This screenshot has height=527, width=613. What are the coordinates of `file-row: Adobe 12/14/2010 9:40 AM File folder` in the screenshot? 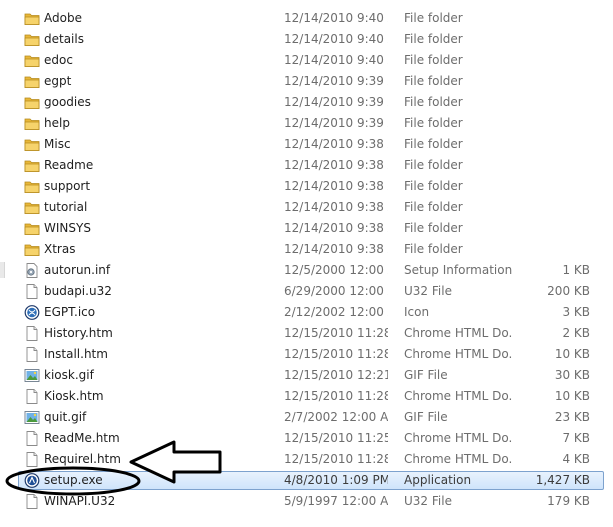 It's located at (306, 18).